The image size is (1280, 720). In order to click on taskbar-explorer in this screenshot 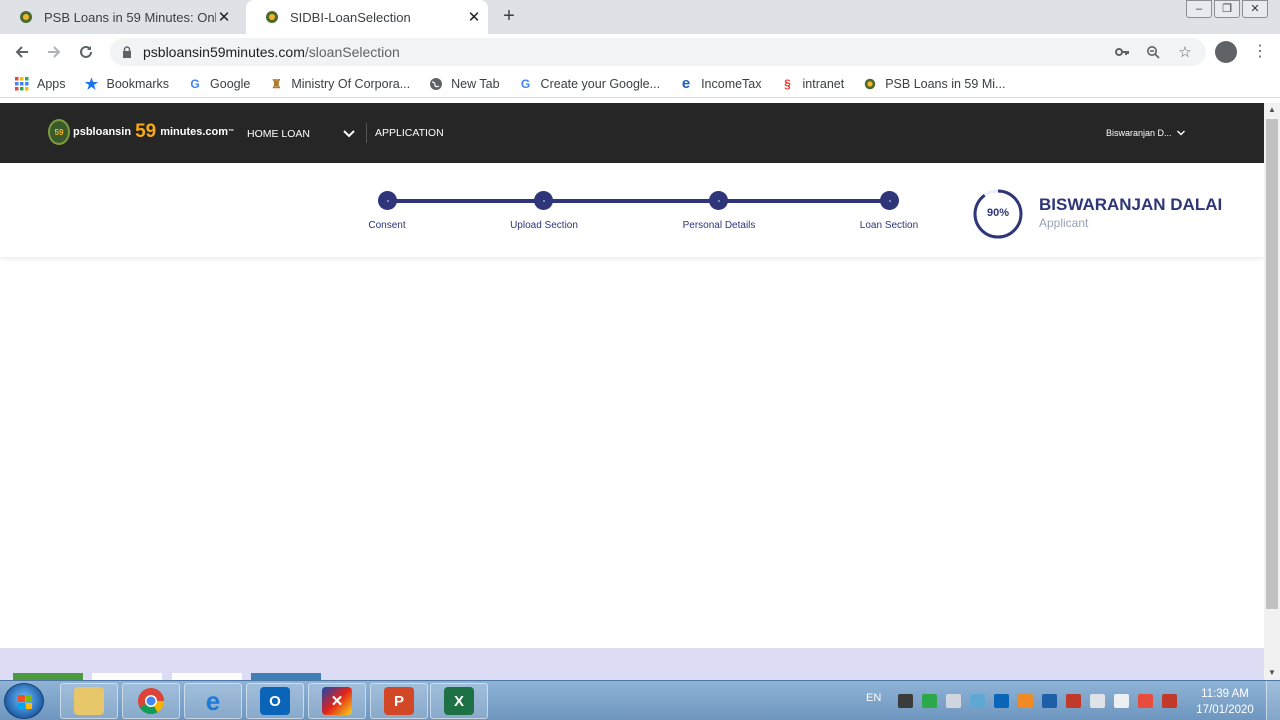, I will do `click(89, 701)`.